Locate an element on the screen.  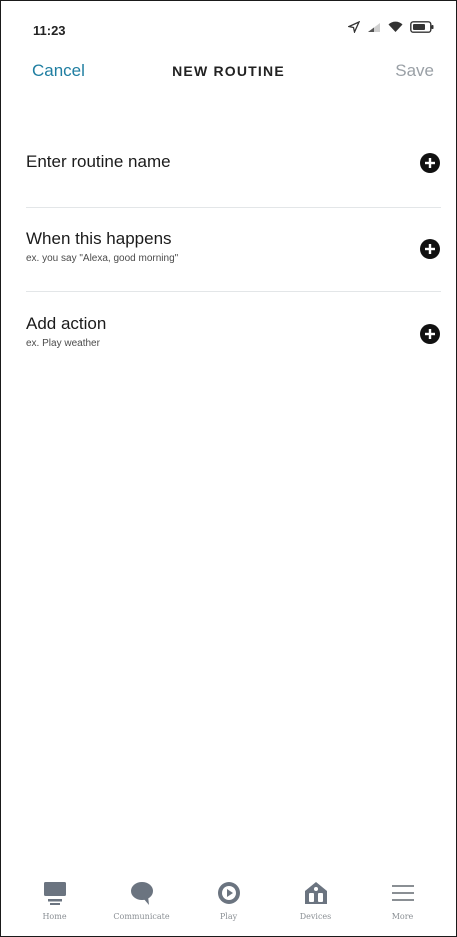
status-bar: 11:23 is located at coordinates (228, 24).